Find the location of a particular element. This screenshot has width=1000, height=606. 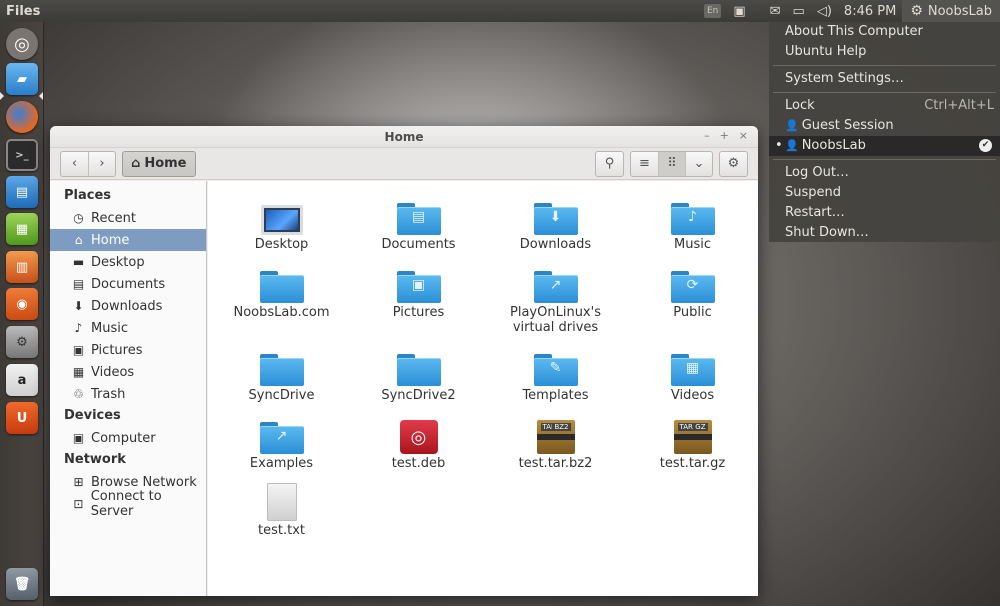

window-titlebar: Home – + × is located at coordinates (404, 137).